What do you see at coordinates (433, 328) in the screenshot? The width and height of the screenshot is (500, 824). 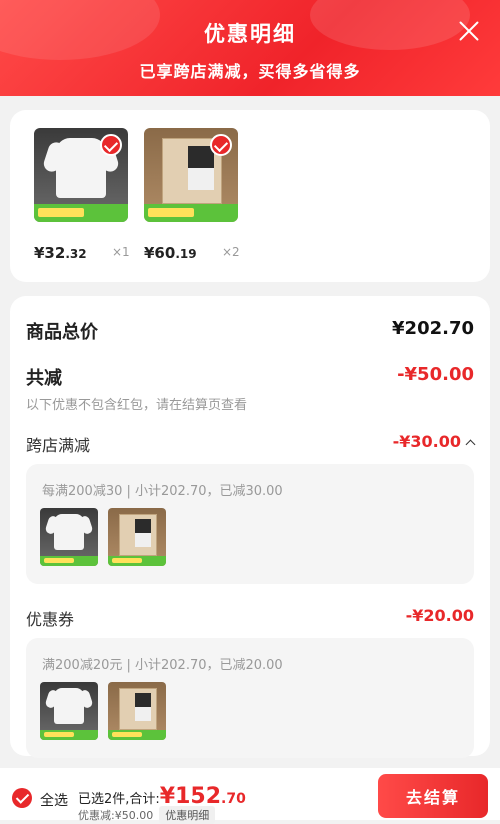 I see `total-price-value: ¥202.70` at bounding box center [433, 328].